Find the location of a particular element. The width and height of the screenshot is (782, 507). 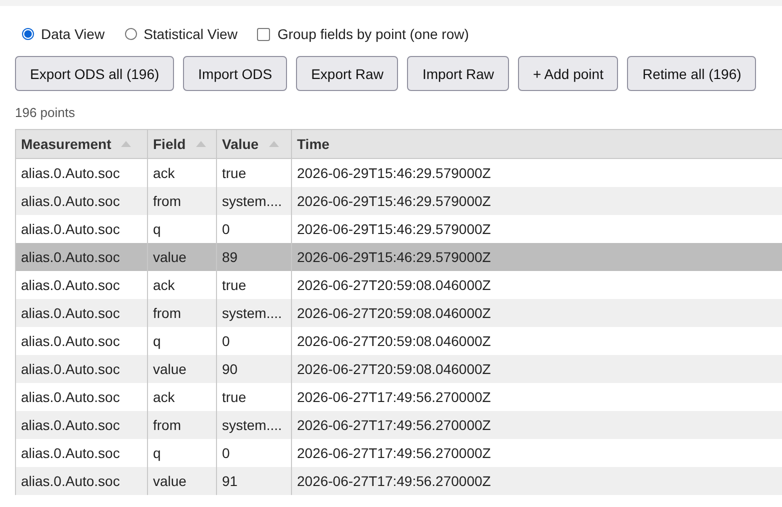

table-row: alias.0.Auto.soc from system.... 2026-06-29T15:46:29.579000Z is located at coordinates (399, 201).